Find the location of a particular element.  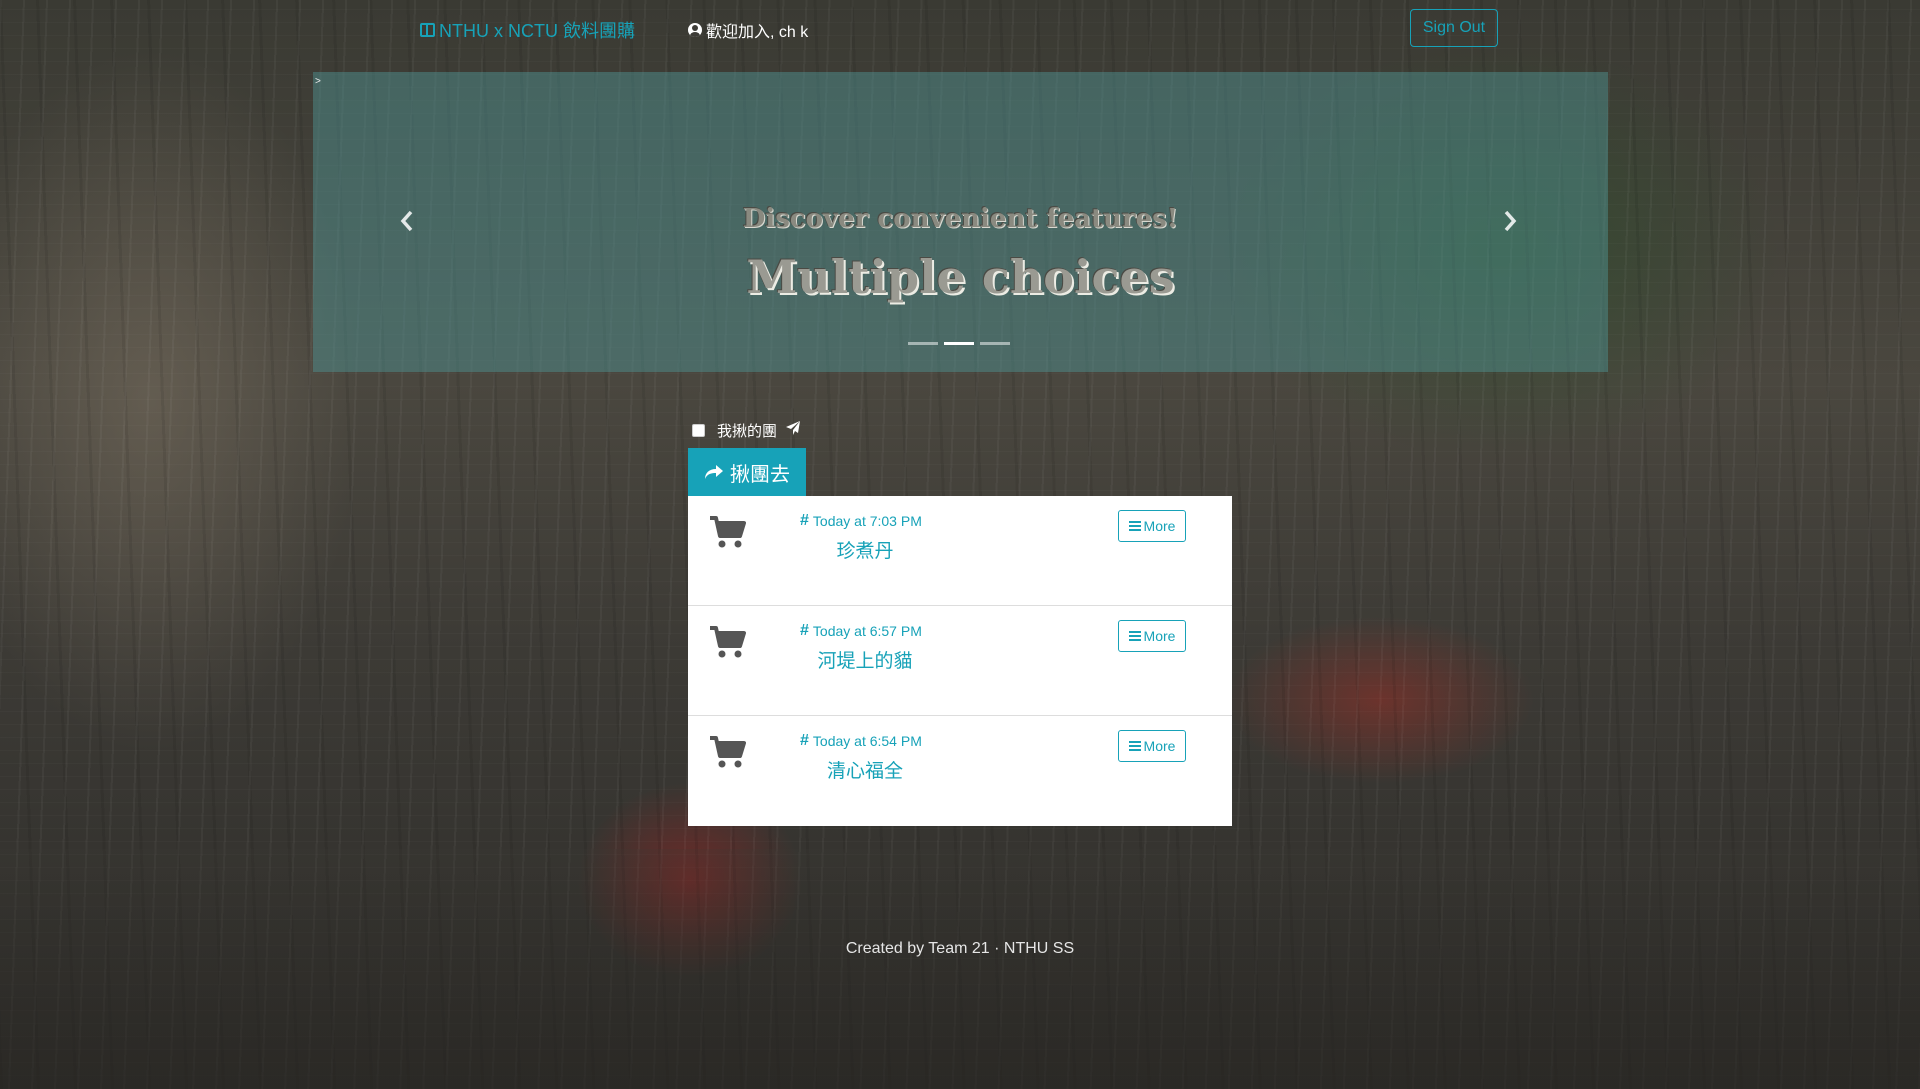

carousel-corner-mark: > is located at coordinates (318, 81).